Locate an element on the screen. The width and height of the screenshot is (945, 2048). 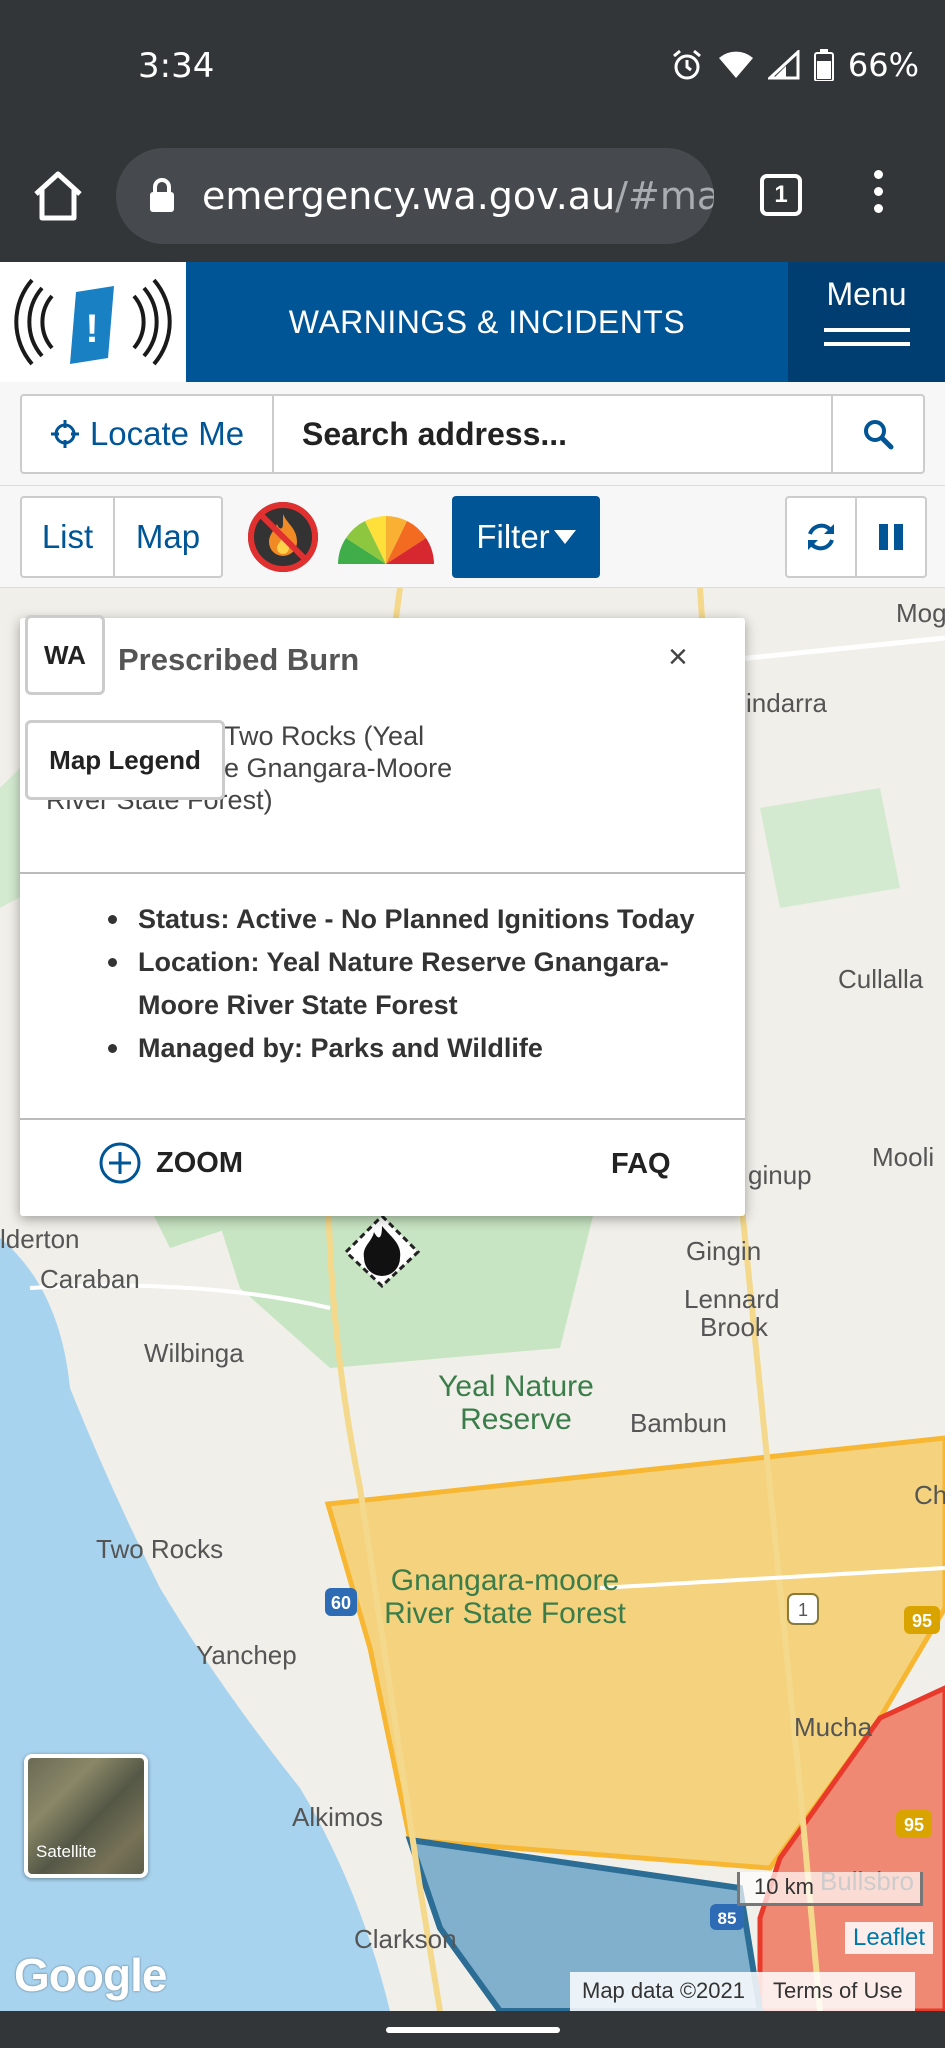
alarm-icon is located at coordinates (686, 64).